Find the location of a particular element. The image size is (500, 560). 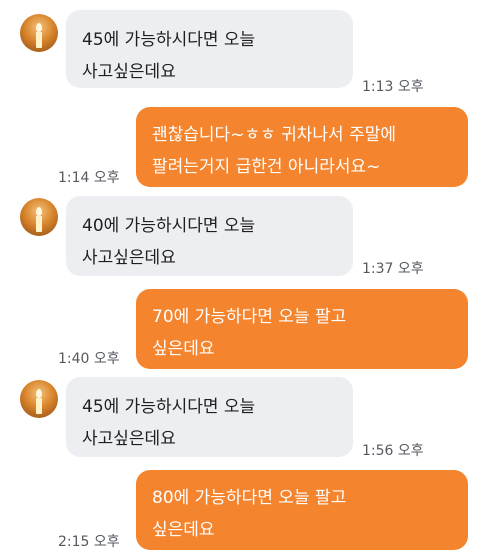

message-timestamp: 1:14 오후 is located at coordinates (89, 178).